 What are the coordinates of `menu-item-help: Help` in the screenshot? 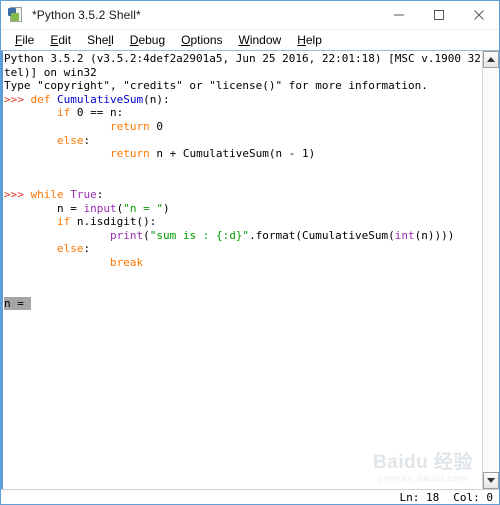 It's located at (309, 40).